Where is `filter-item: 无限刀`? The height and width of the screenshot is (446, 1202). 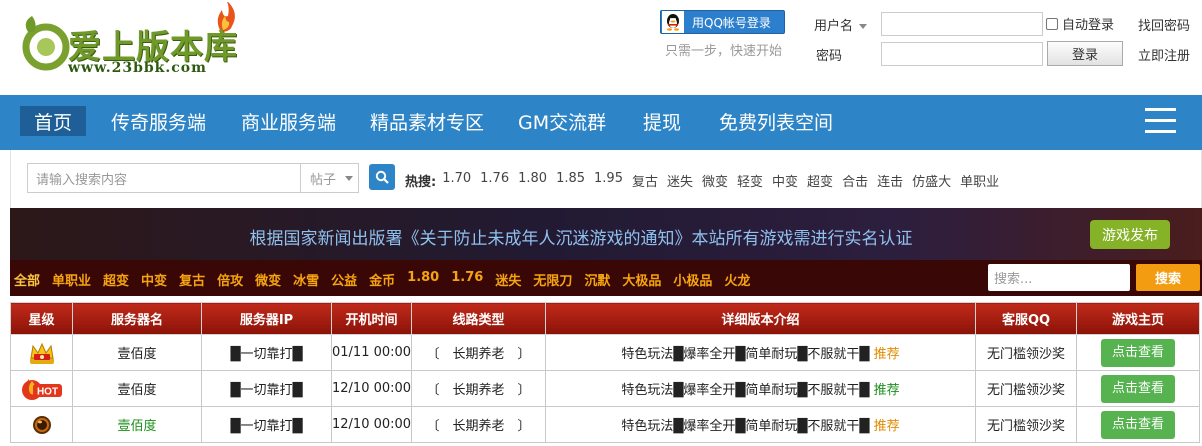 filter-item: 无限刀 is located at coordinates (552, 279).